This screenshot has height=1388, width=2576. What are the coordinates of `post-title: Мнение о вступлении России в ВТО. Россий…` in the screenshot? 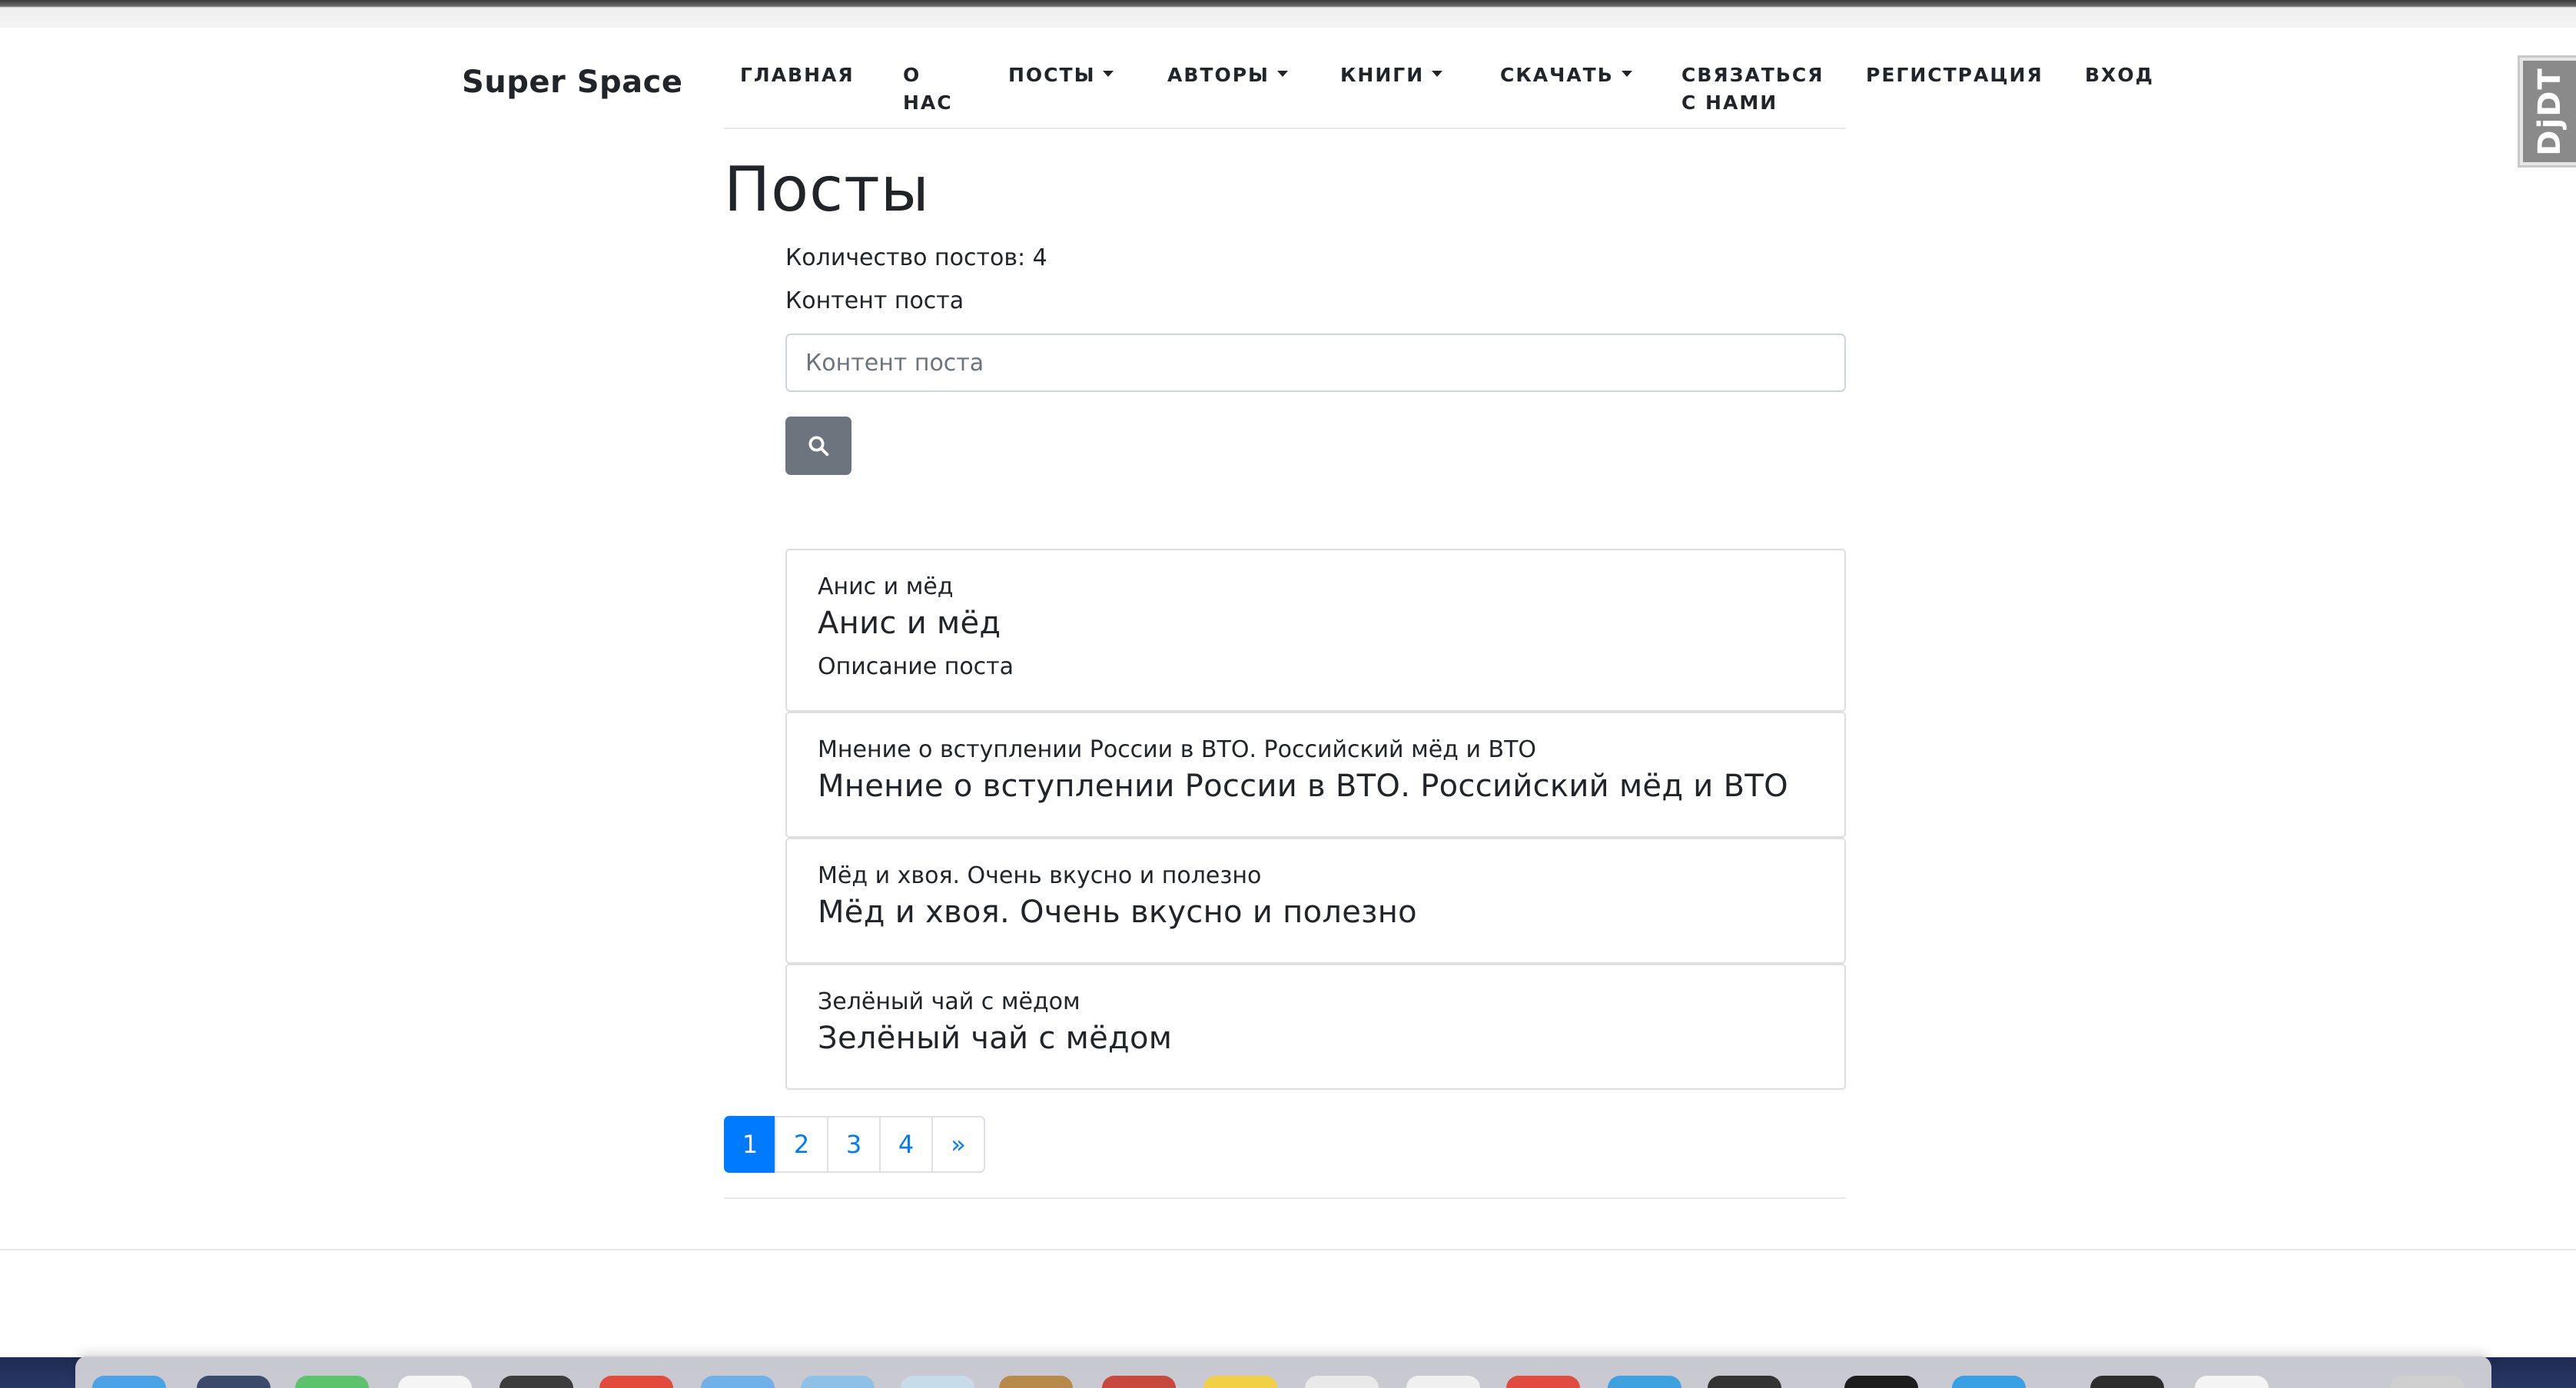 It's located at (1303, 786).